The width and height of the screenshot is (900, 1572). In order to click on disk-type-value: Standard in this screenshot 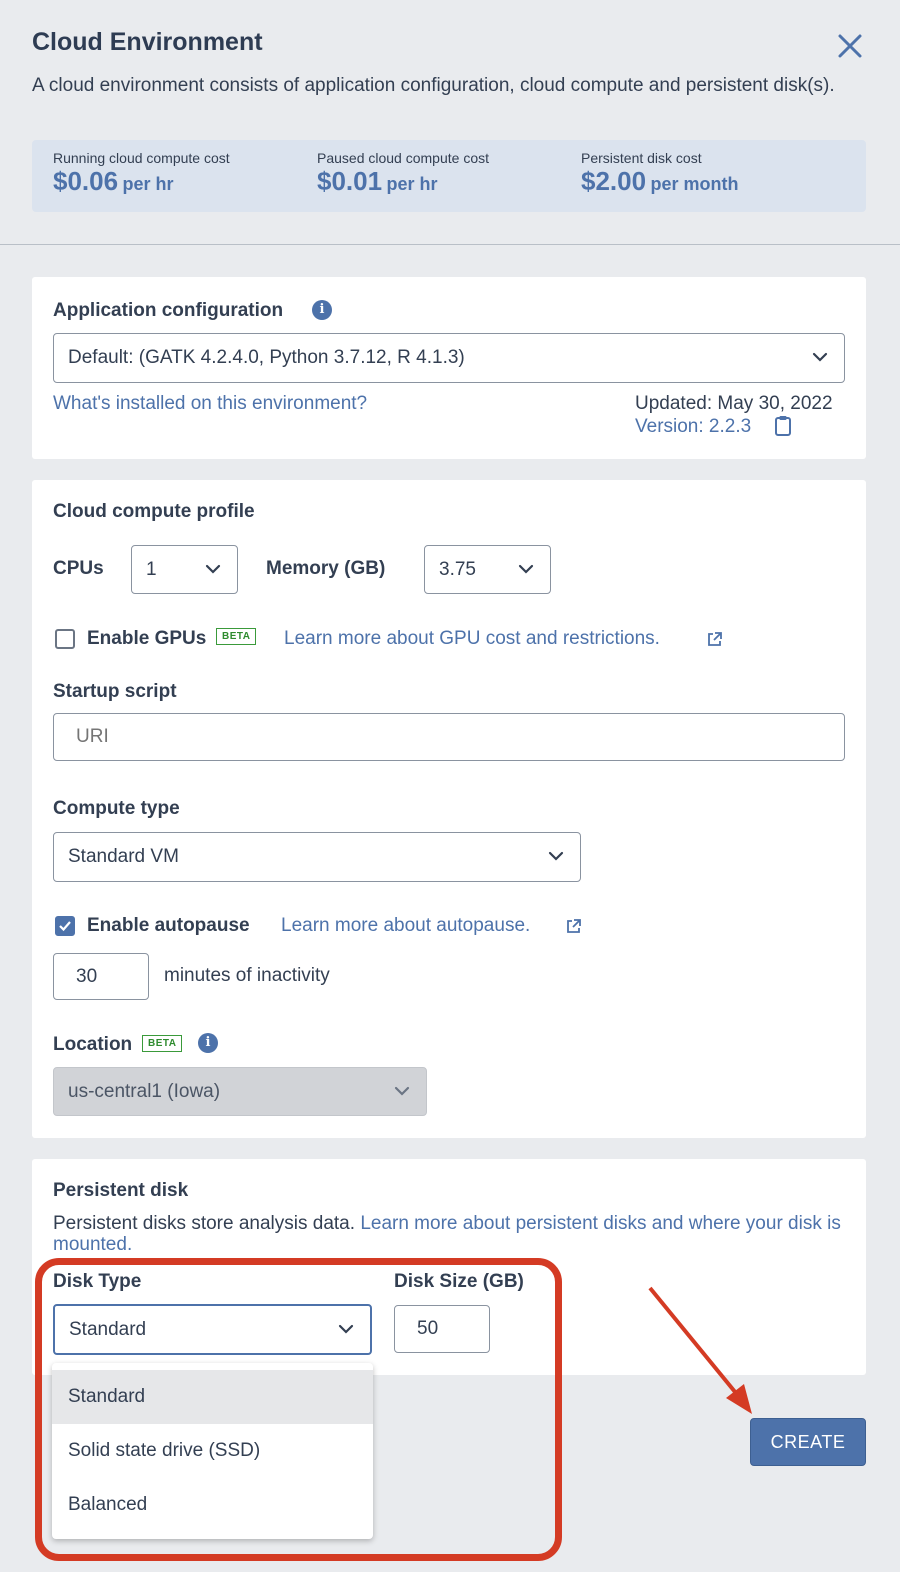, I will do `click(108, 1329)`.